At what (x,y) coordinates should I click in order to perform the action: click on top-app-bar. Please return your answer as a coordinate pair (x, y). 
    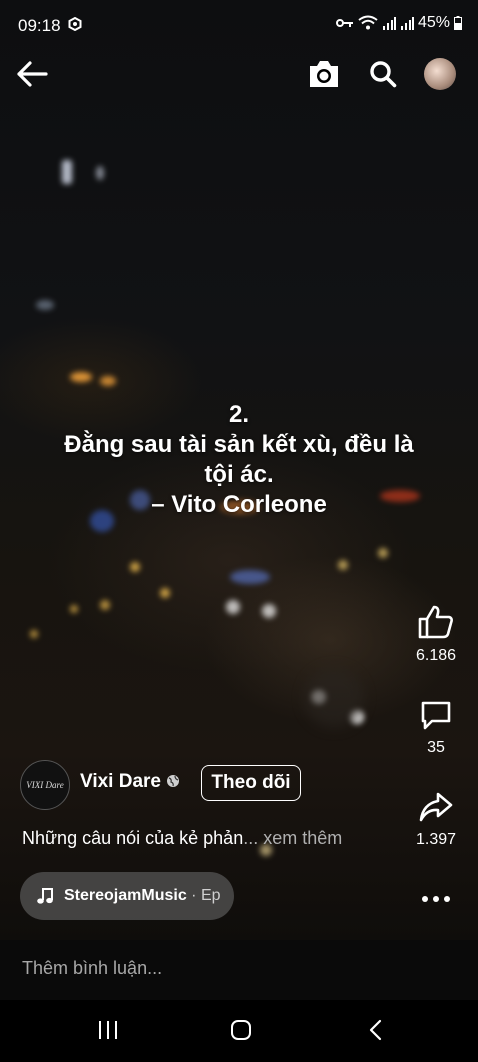
    Looking at the image, I should click on (239, 74).